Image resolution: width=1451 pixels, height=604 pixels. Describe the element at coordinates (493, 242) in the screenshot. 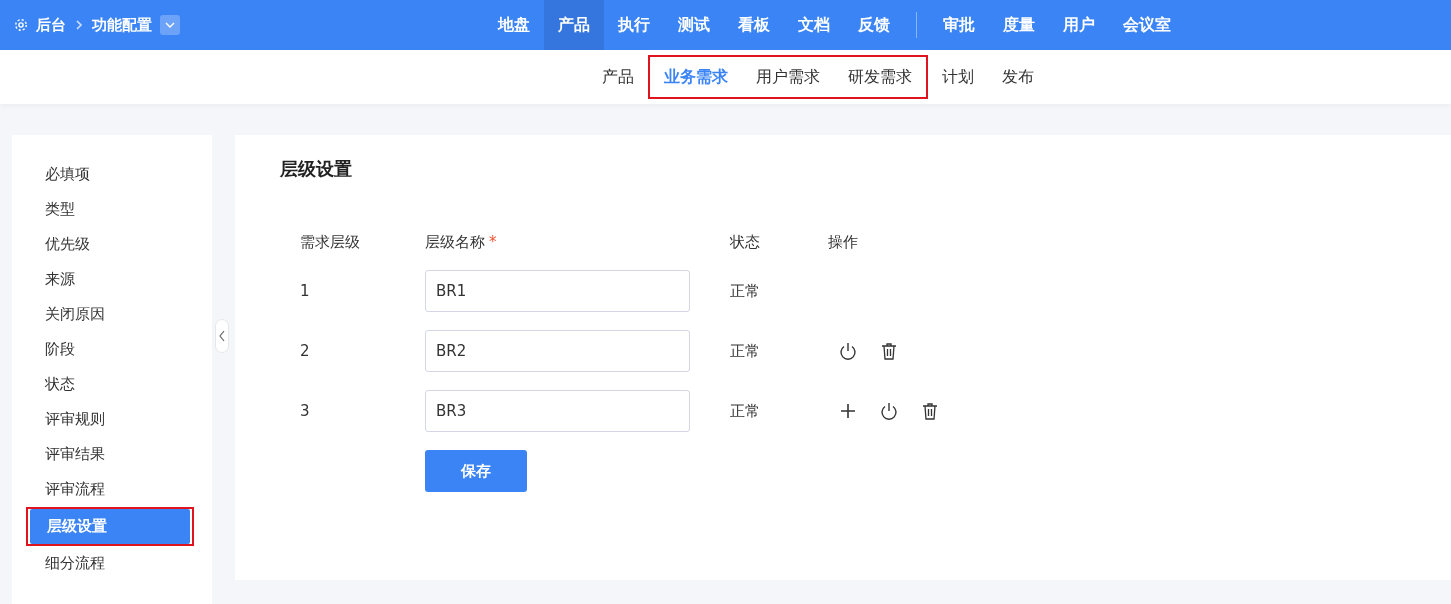

I see `required-mark: *` at that location.